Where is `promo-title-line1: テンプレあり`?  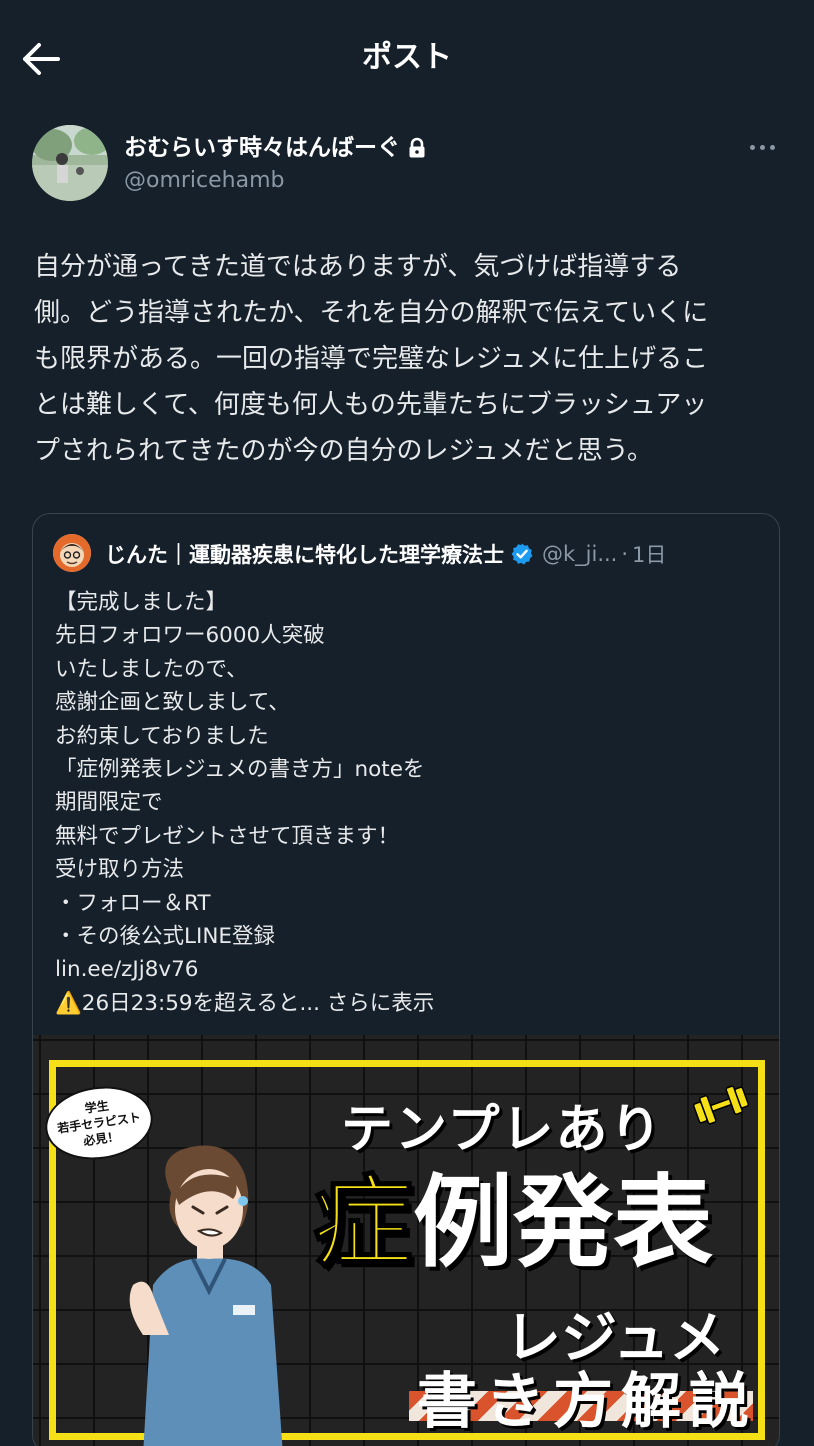
promo-title-line1: テンプレあり is located at coordinates (502, 1130).